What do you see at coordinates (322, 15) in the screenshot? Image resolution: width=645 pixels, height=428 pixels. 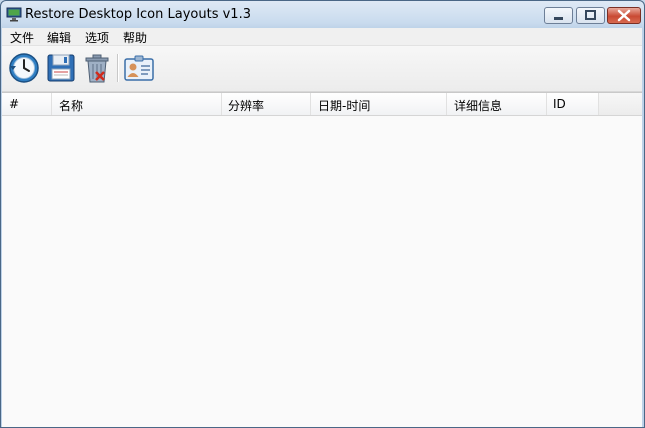 I see `title-bar: Restore Desktop Icon Layouts v1.3` at bounding box center [322, 15].